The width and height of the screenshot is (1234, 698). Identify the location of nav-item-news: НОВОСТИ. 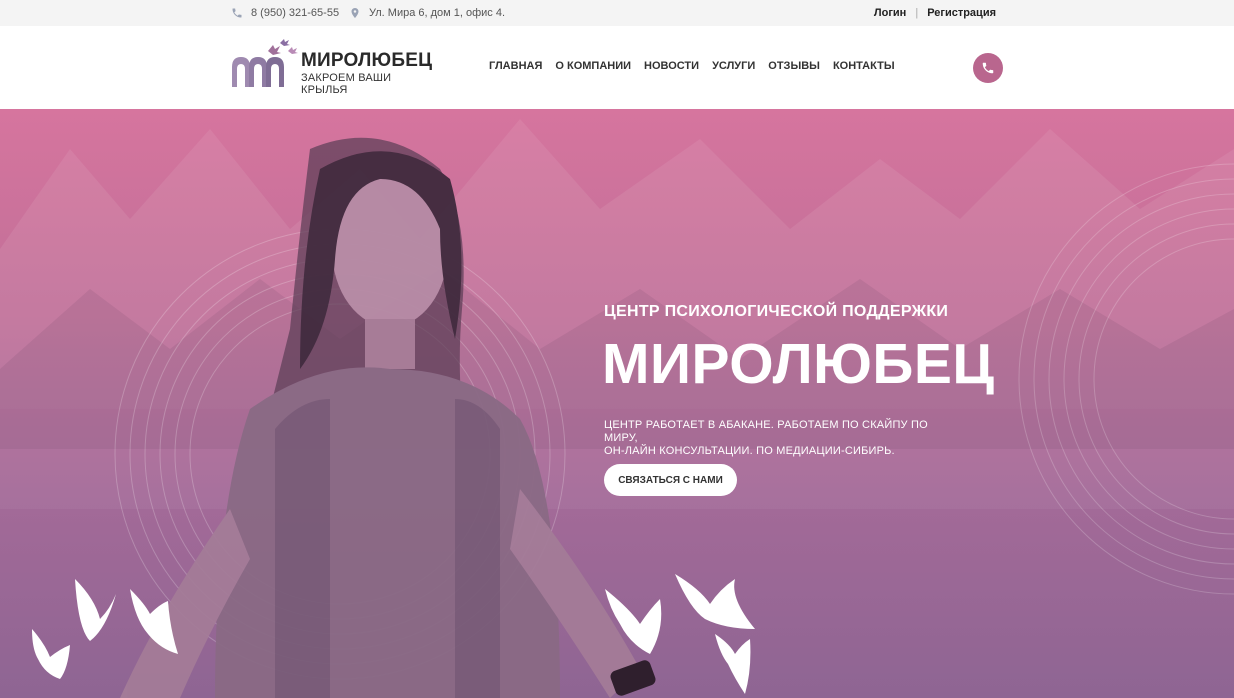
(671, 66).